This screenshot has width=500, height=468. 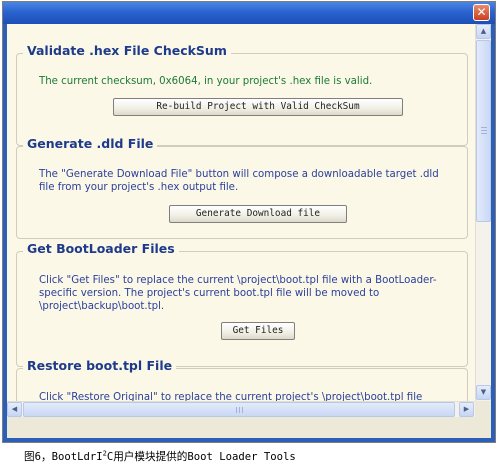 What do you see at coordinates (249, 427) in the screenshot?
I see `window-bottom-strip` at bounding box center [249, 427].